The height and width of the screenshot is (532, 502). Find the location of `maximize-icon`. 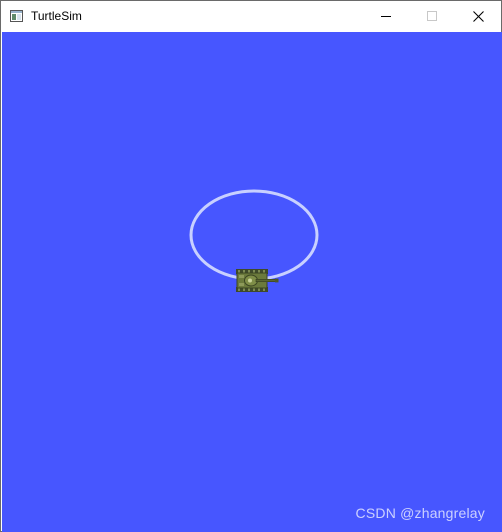

maximize-icon is located at coordinates (432, 16).